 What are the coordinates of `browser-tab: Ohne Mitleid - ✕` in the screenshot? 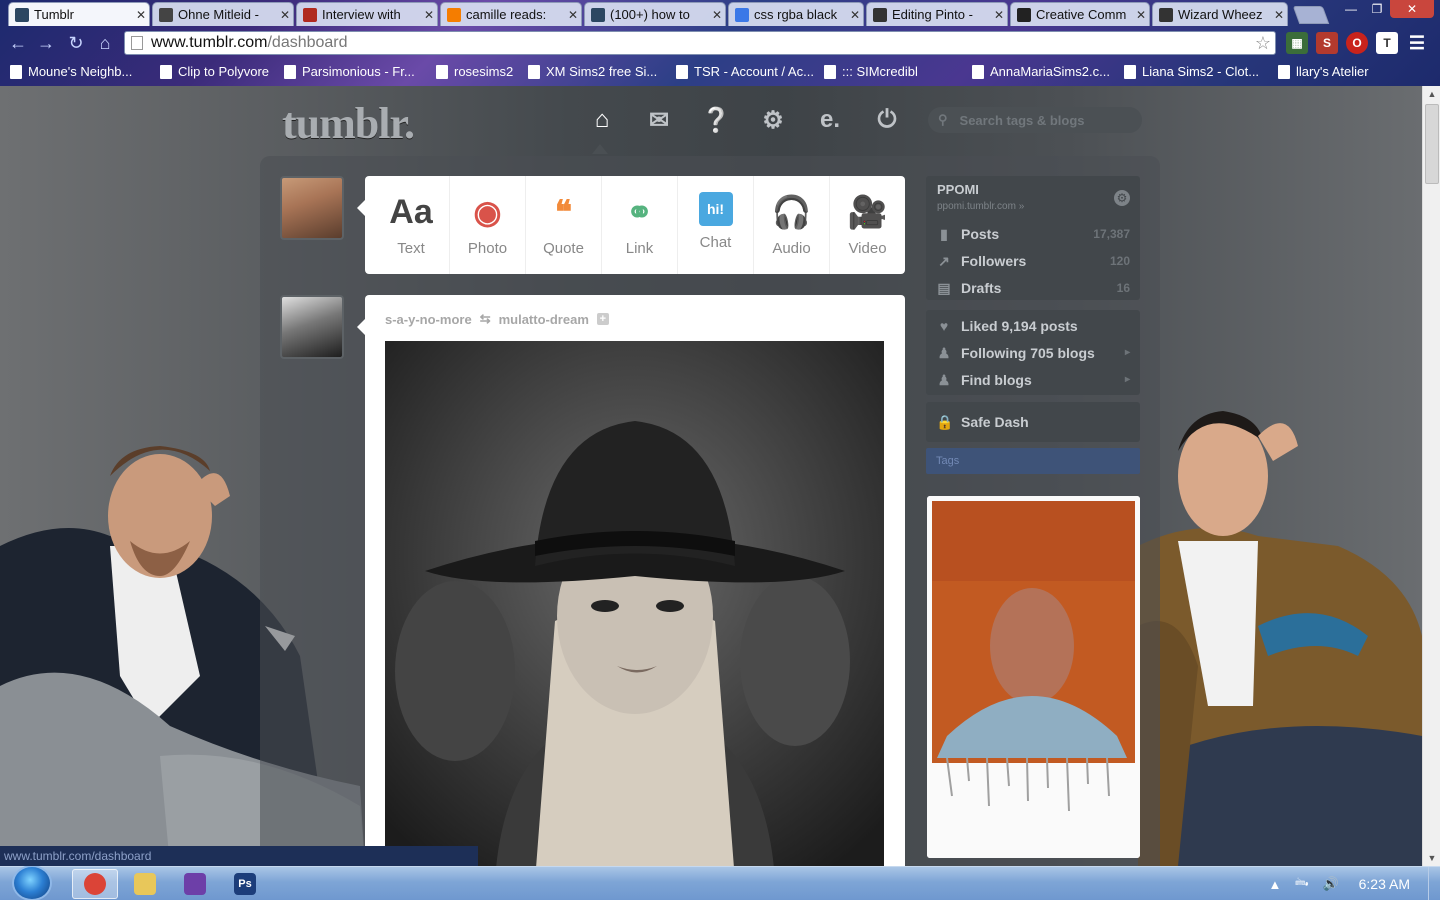 It's located at (223, 14).